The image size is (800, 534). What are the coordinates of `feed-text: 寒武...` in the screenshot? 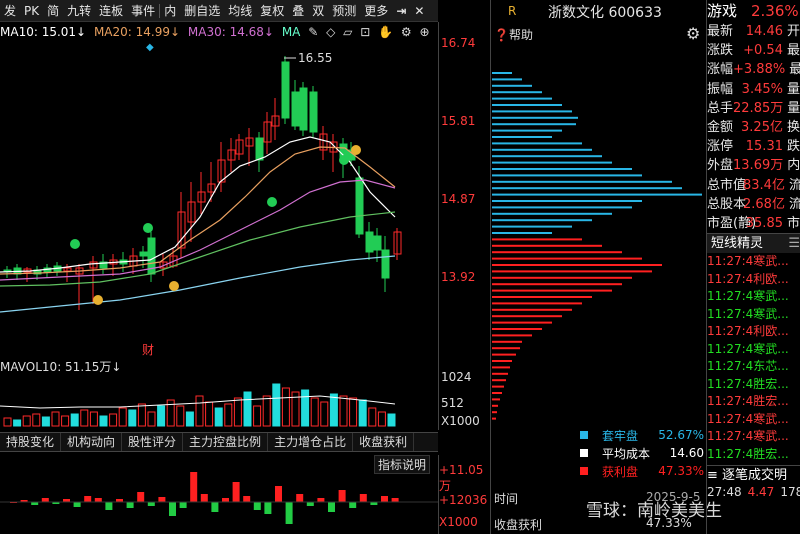 It's located at (771, 436).